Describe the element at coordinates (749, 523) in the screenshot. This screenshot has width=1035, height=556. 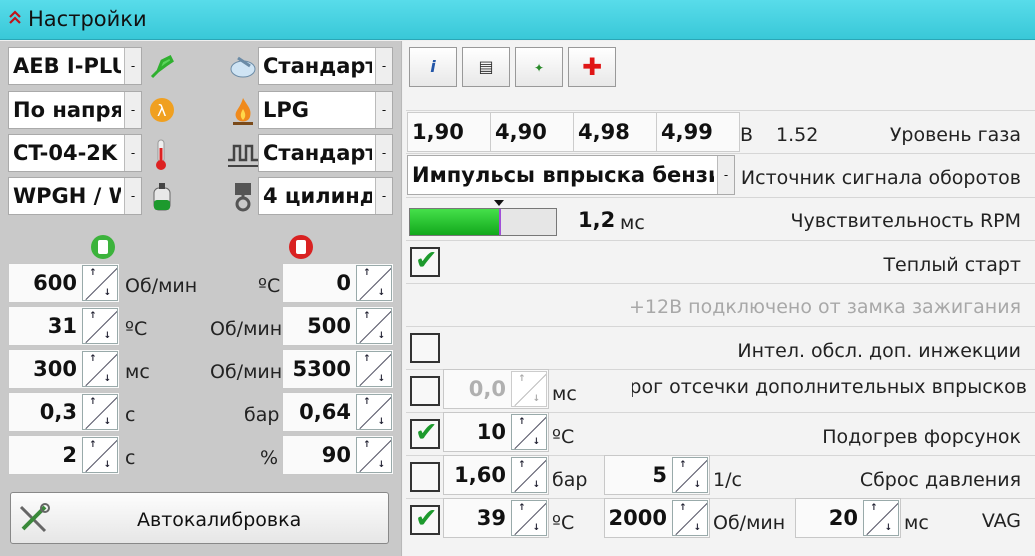
I see `vag-rpm-unit: Об/мин` at that location.